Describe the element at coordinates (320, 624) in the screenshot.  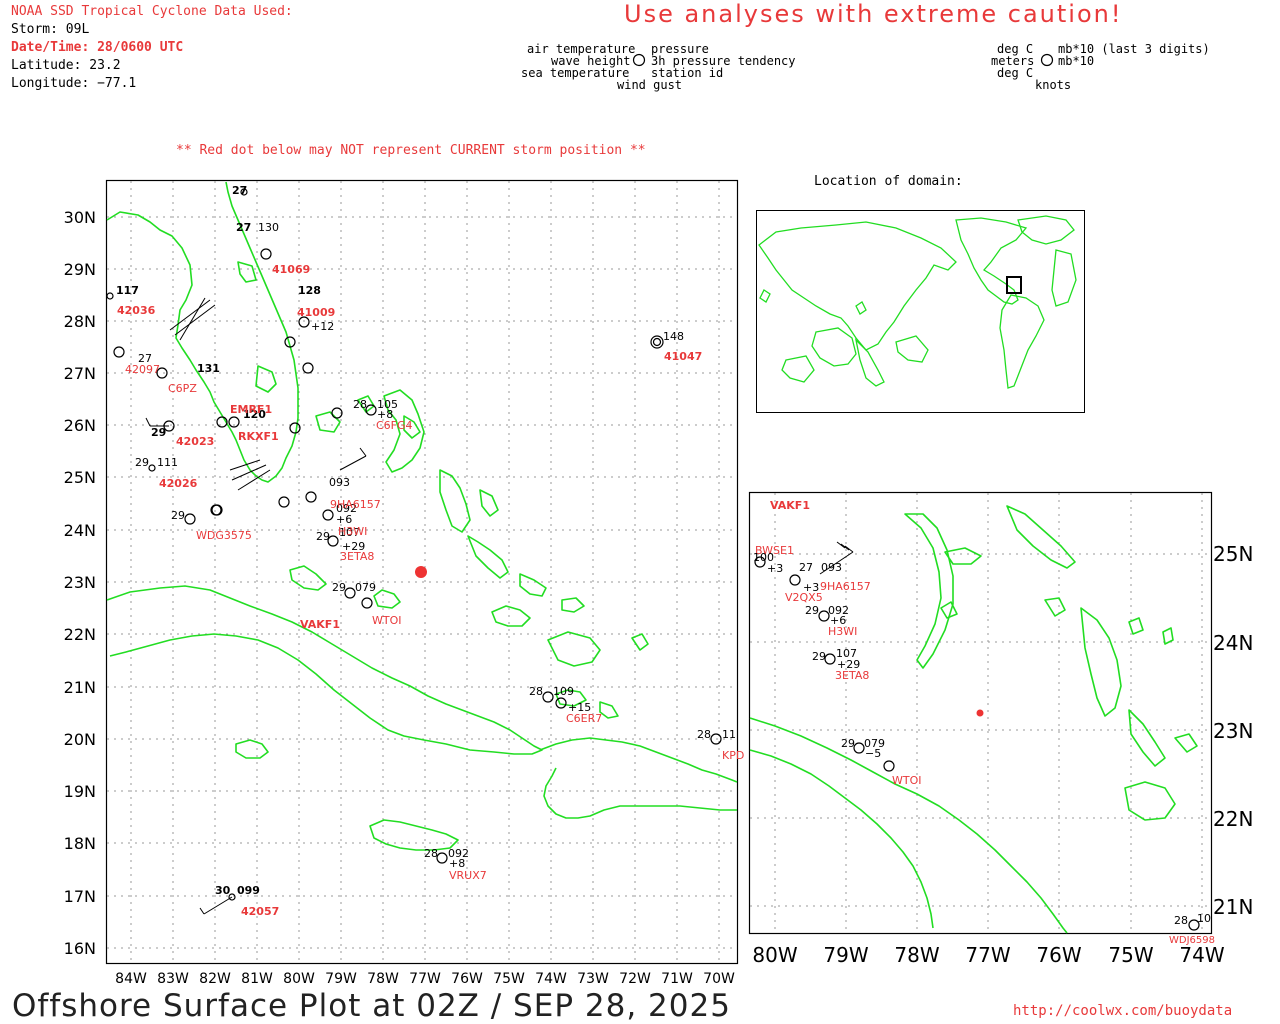
I see `station-vakf1-id: VAKF1` at that location.